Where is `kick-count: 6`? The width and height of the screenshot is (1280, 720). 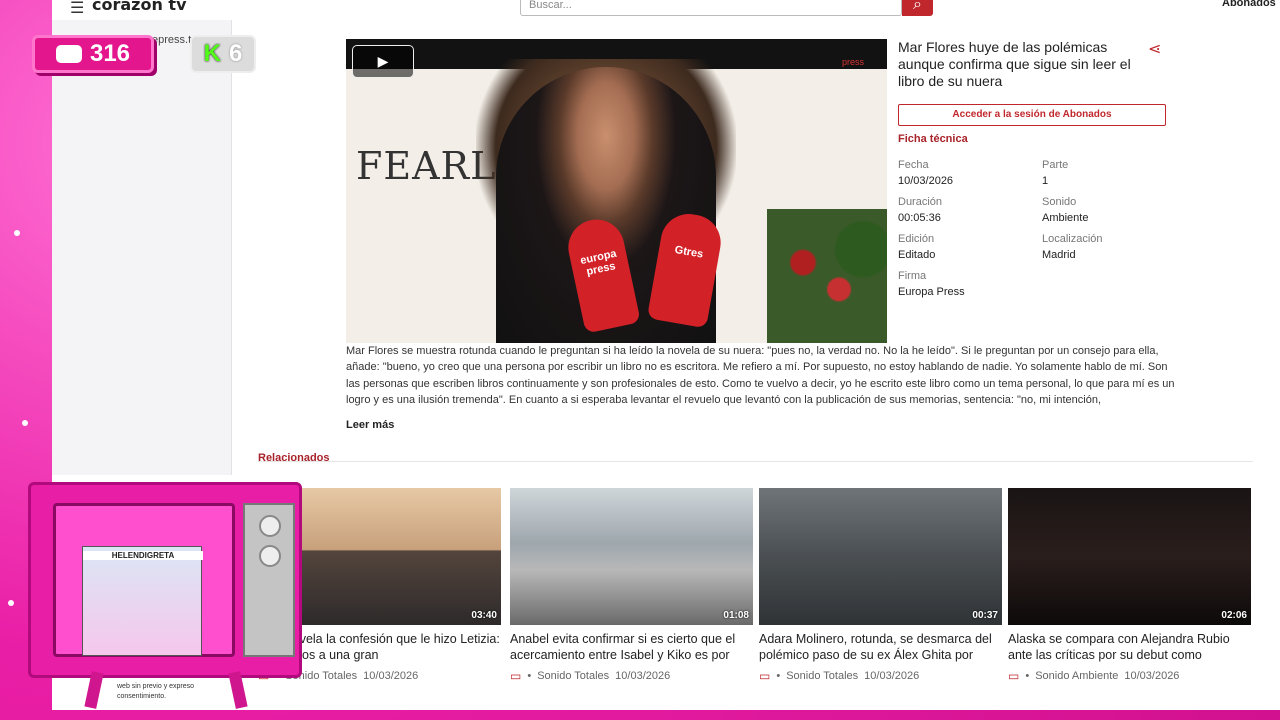
kick-count: 6 is located at coordinates (235, 53).